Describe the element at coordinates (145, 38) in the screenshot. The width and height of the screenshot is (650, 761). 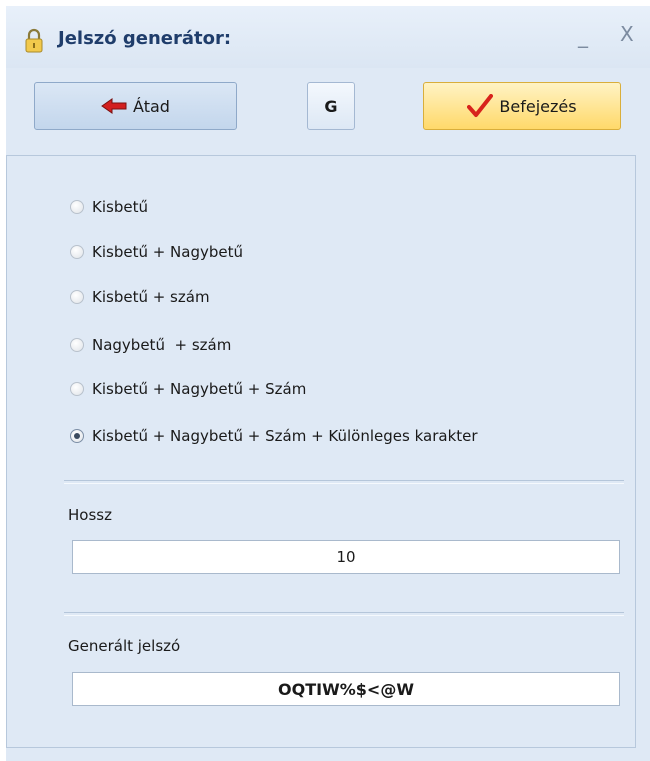
I see `window-title: Jelszó generátor:` at that location.